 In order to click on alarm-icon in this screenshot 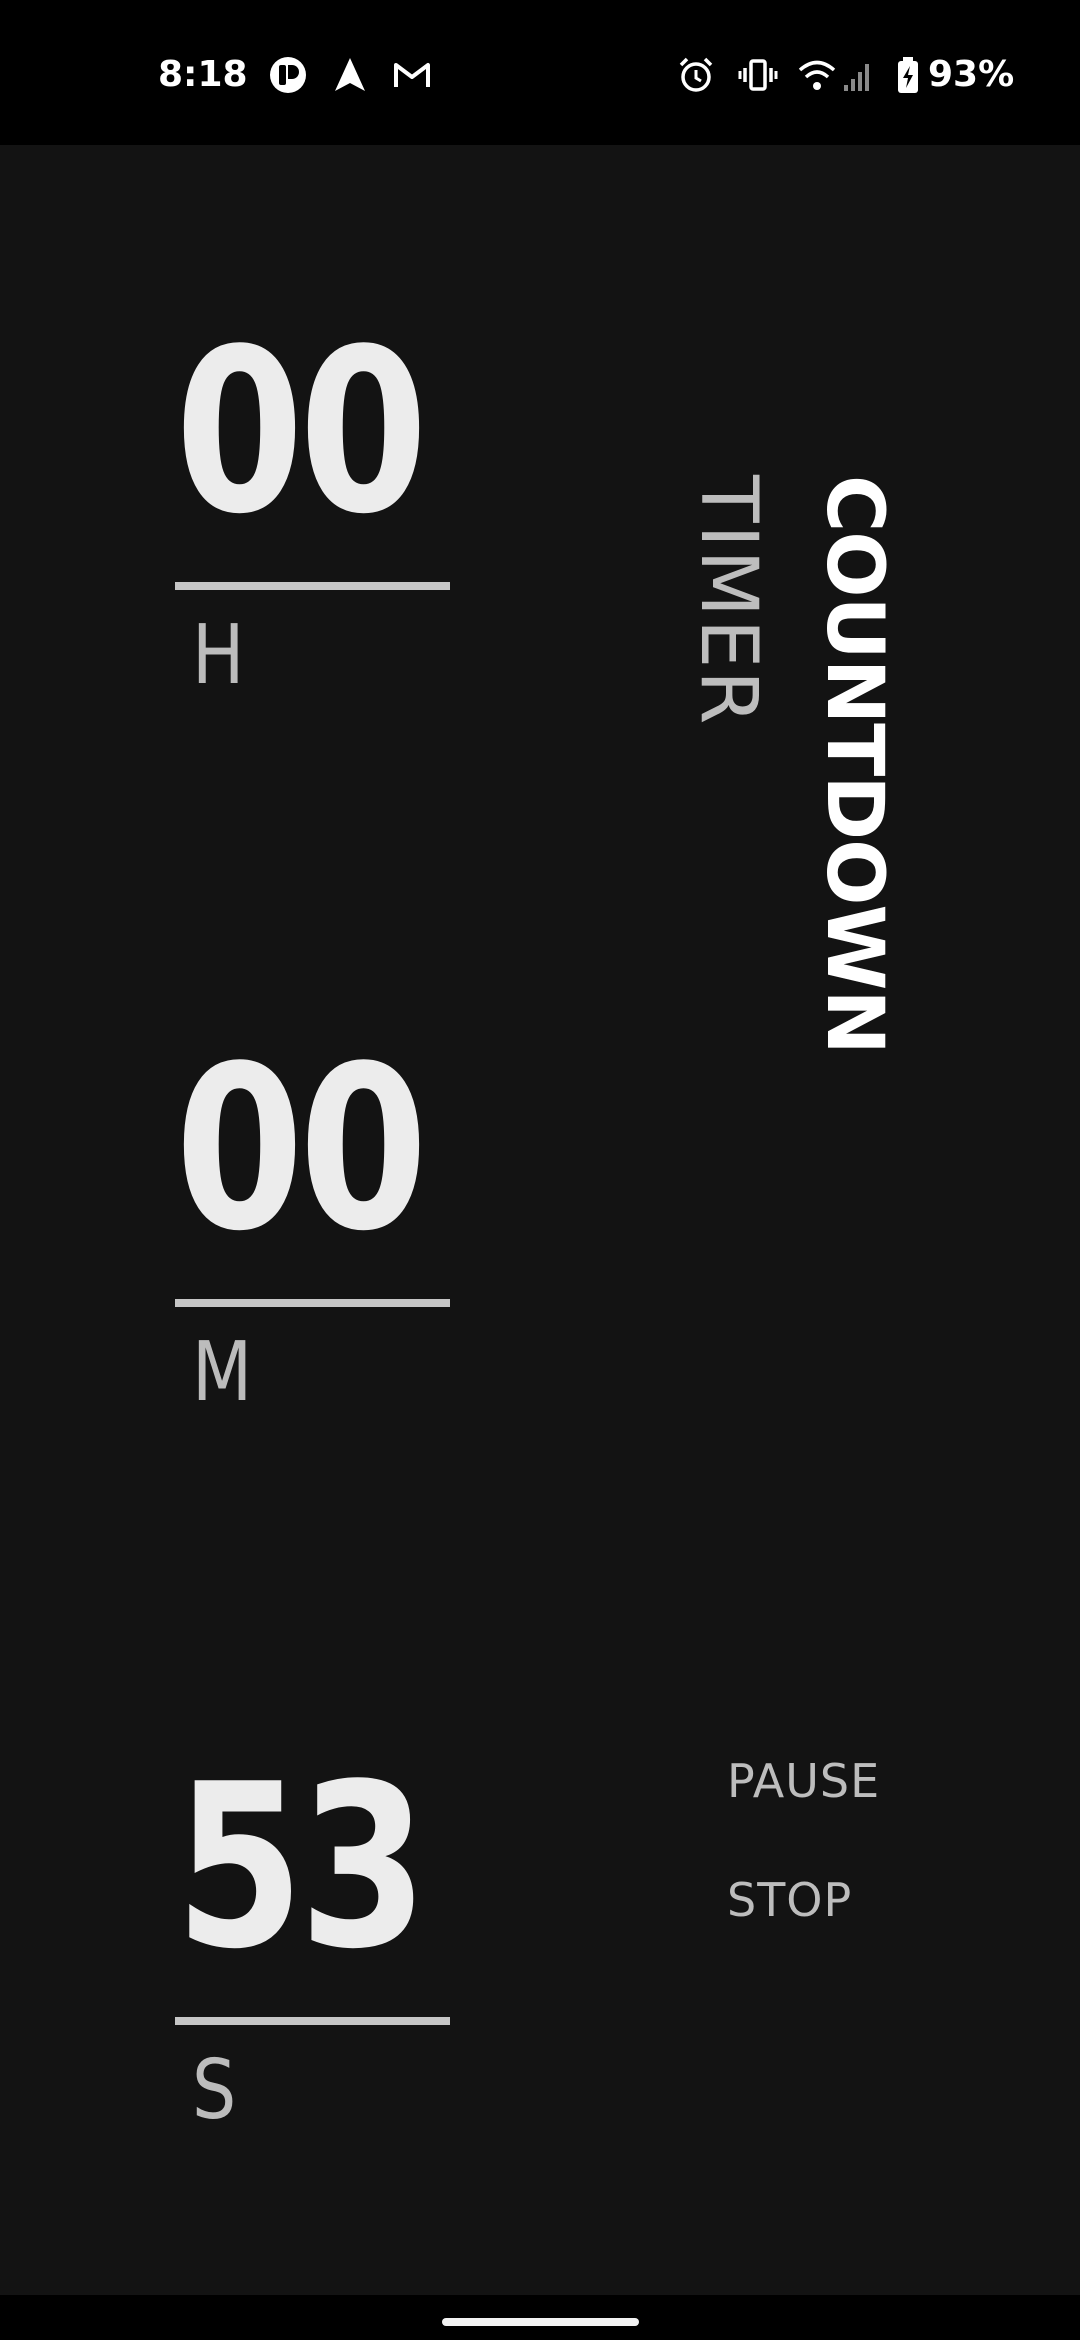, I will do `click(696, 75)`.